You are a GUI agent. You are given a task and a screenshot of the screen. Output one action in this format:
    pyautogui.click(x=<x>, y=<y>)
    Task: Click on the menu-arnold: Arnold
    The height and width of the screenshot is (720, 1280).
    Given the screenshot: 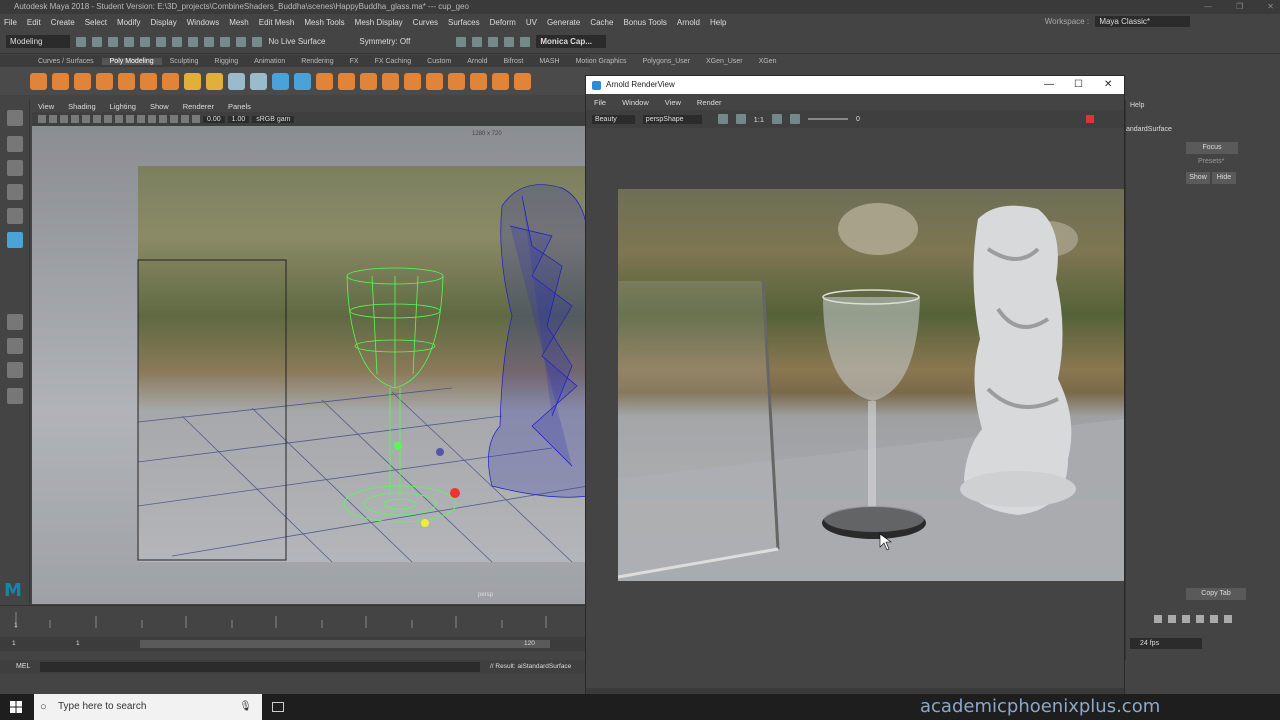 What is the action you would take?
    pyautogui.click(x=688, y=22)
    